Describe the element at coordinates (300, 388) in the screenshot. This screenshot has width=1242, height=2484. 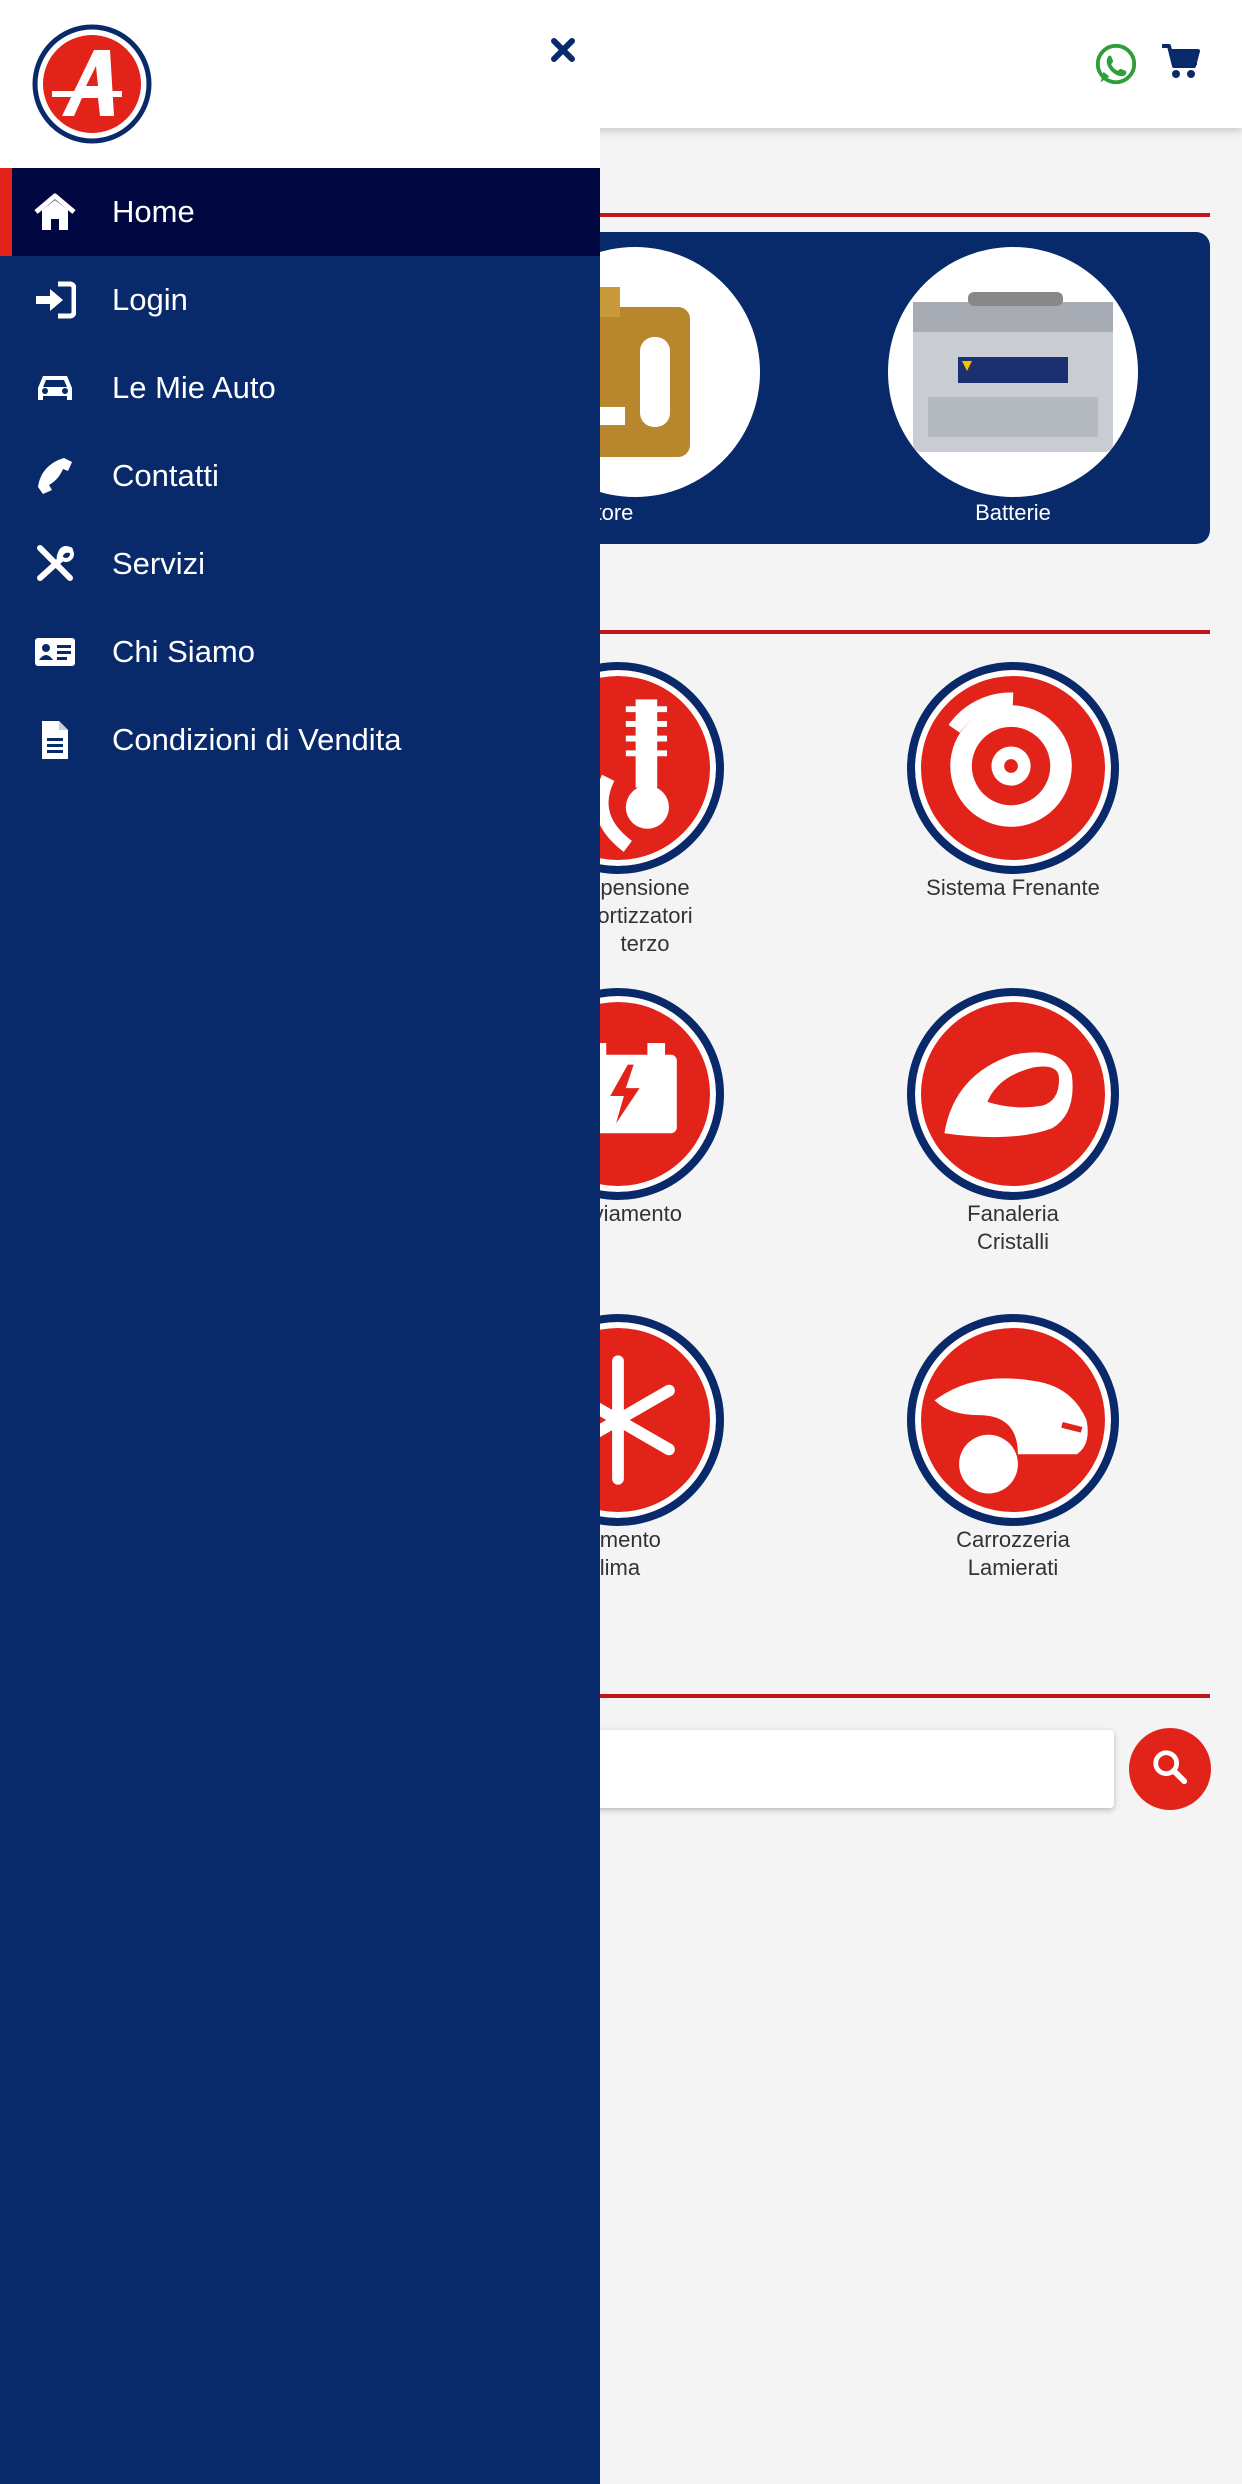
I see `menu-item-le-mie-auto: Le Mie Auto` at that location.